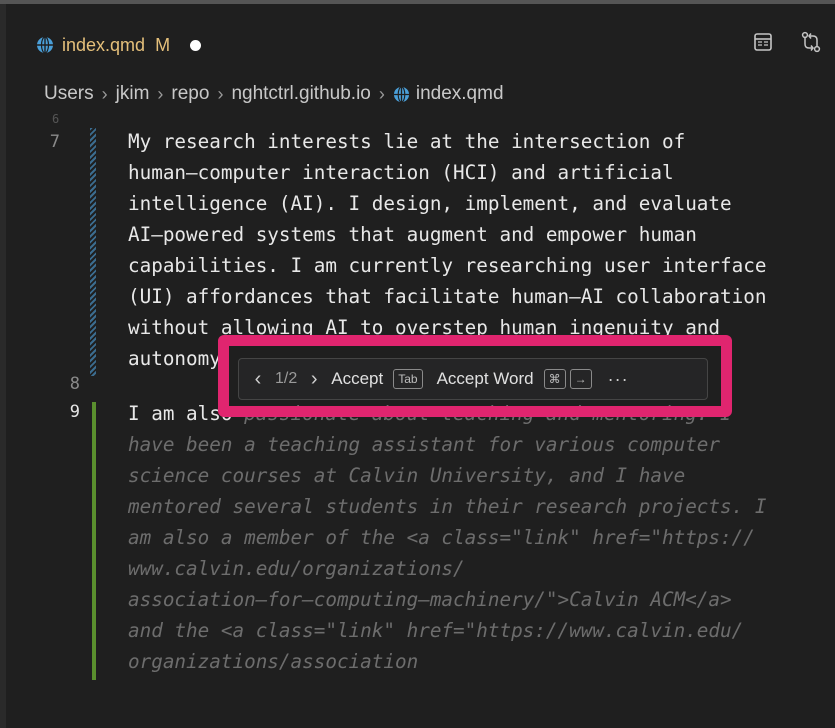 The image size is (835, 728). I want to click on arrow-right-key-icon: →, so click(580, 379).